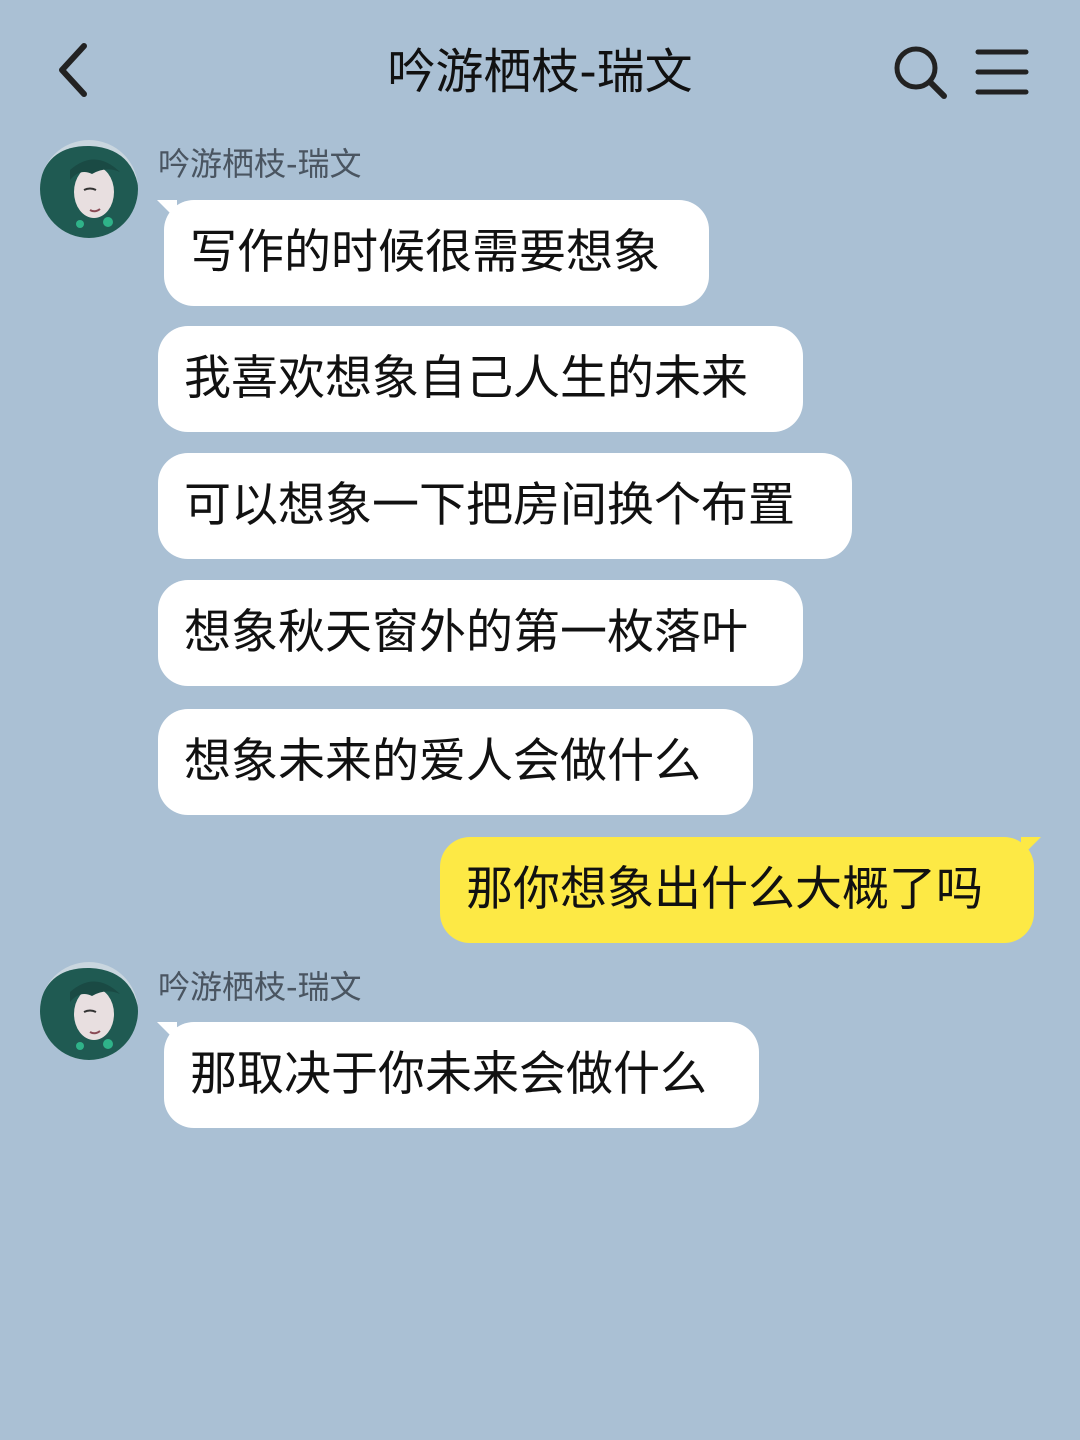  Describe the element at coordinates (480, 633) in the screenshot. I see `message-bubble: 想象秋天窗外的第一枚落叶` at that location.